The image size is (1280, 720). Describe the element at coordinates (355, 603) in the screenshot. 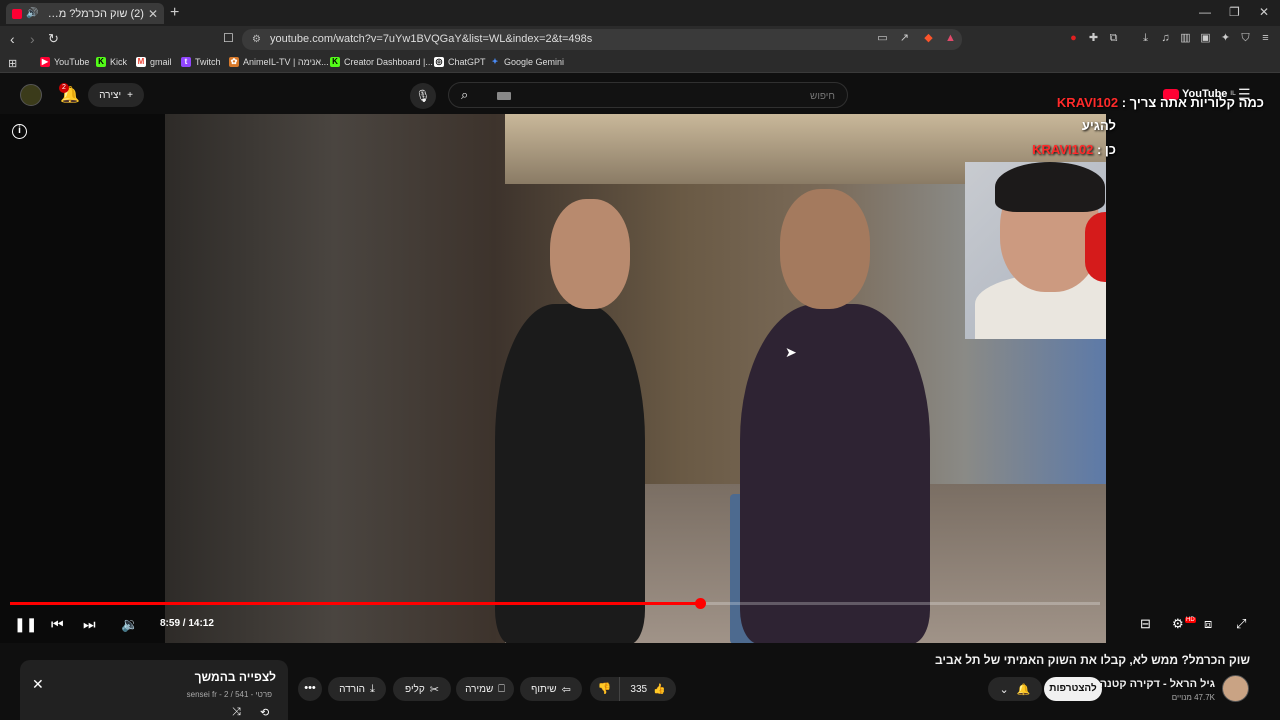

I see `progress-fill` at that location.